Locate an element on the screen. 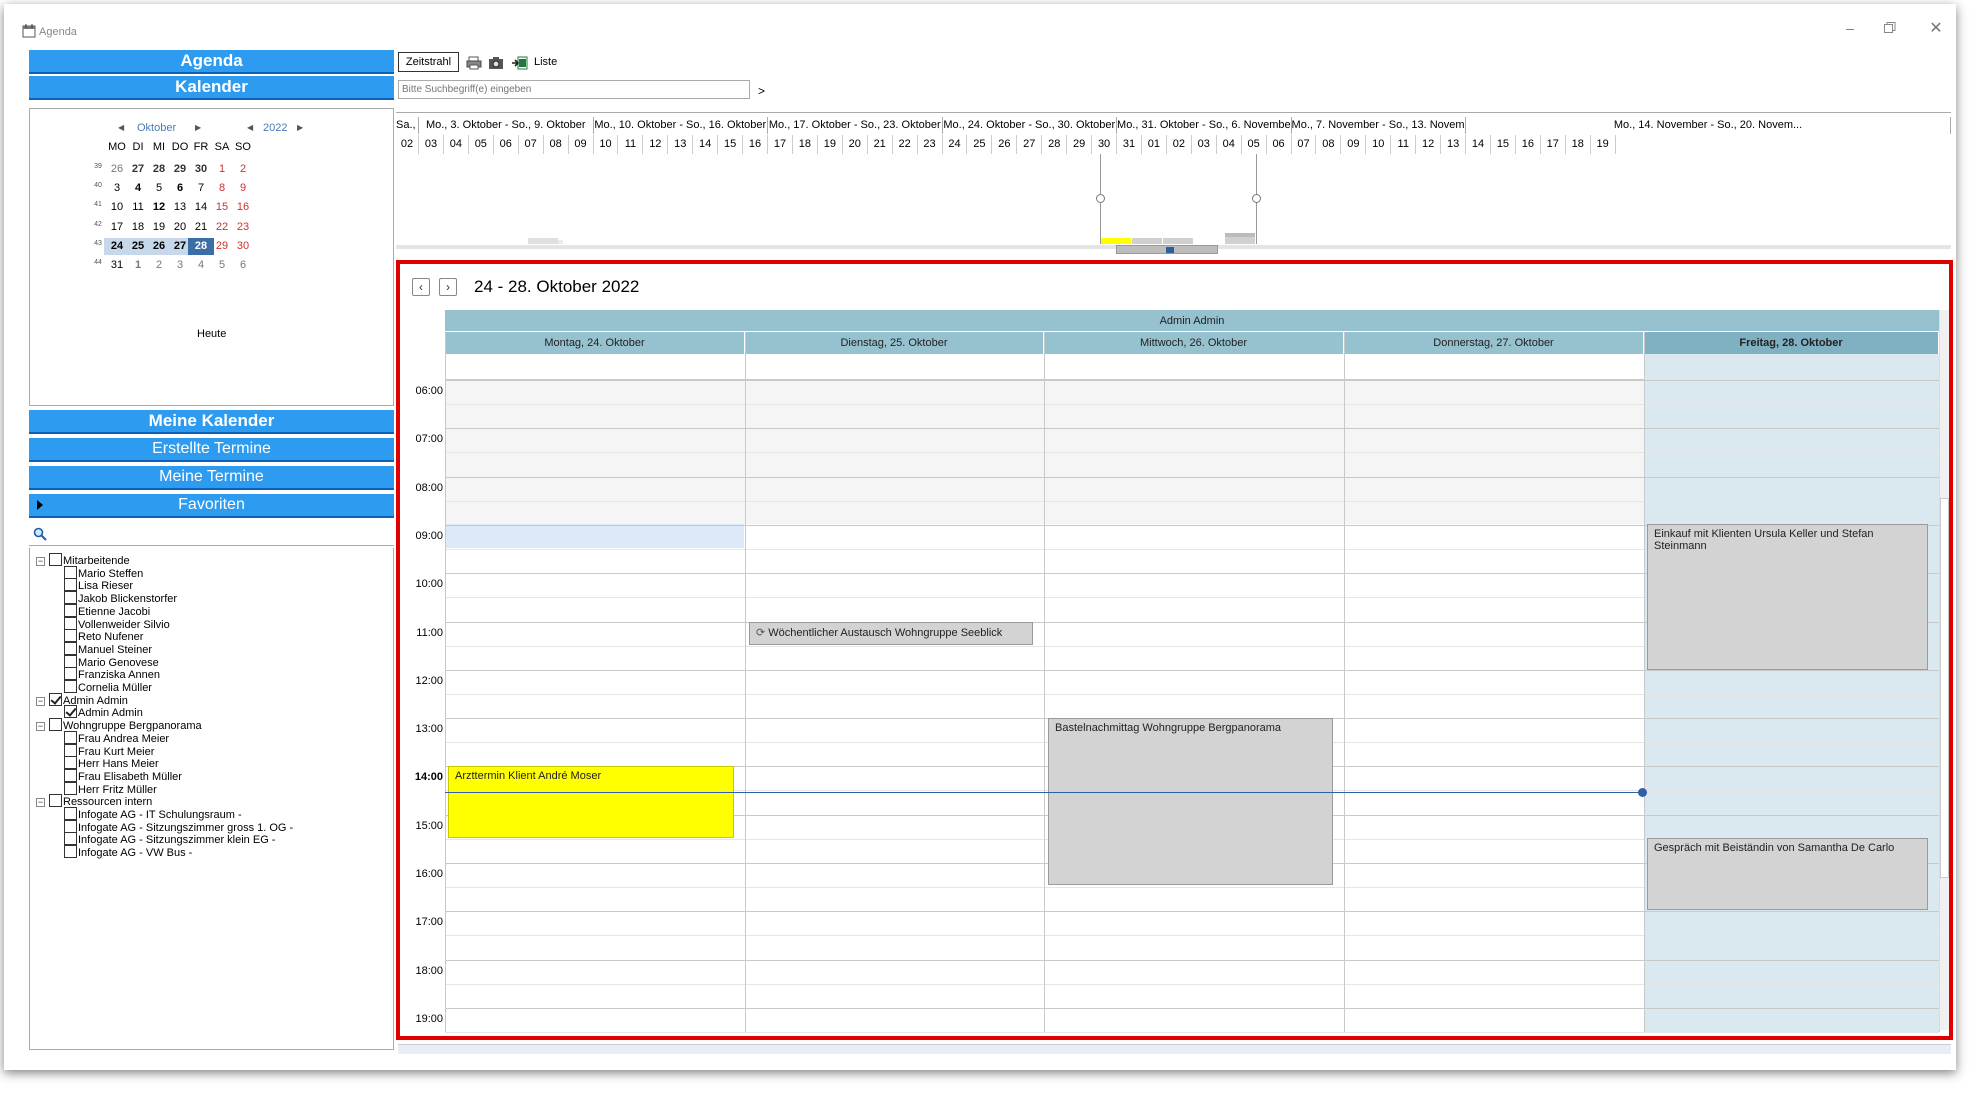 The image size is (1977, 1105). timeline-week: Mo., 24. Oktober - So., 30. Oktober is located at coordinates (1030, 125).